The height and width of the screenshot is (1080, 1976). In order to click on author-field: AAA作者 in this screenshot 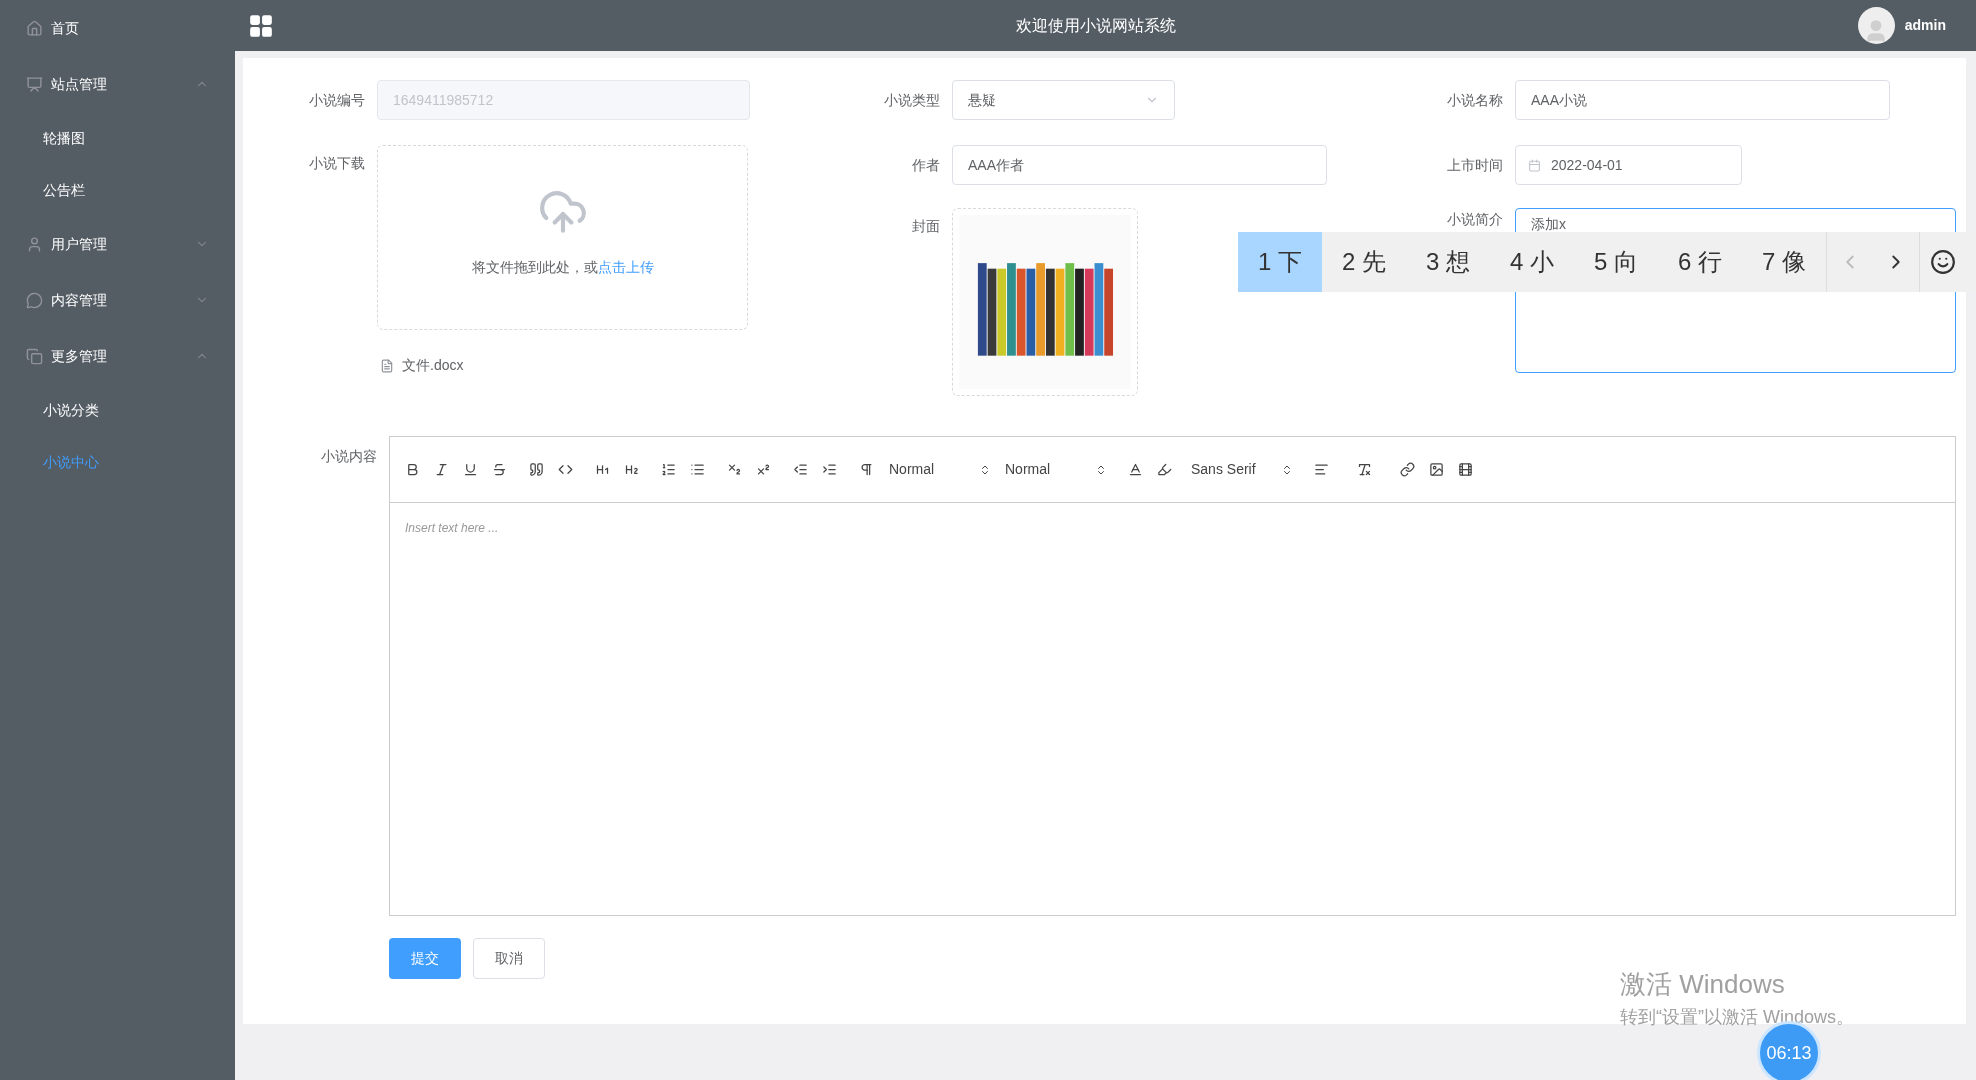, I will do `click(1139, 165)`.